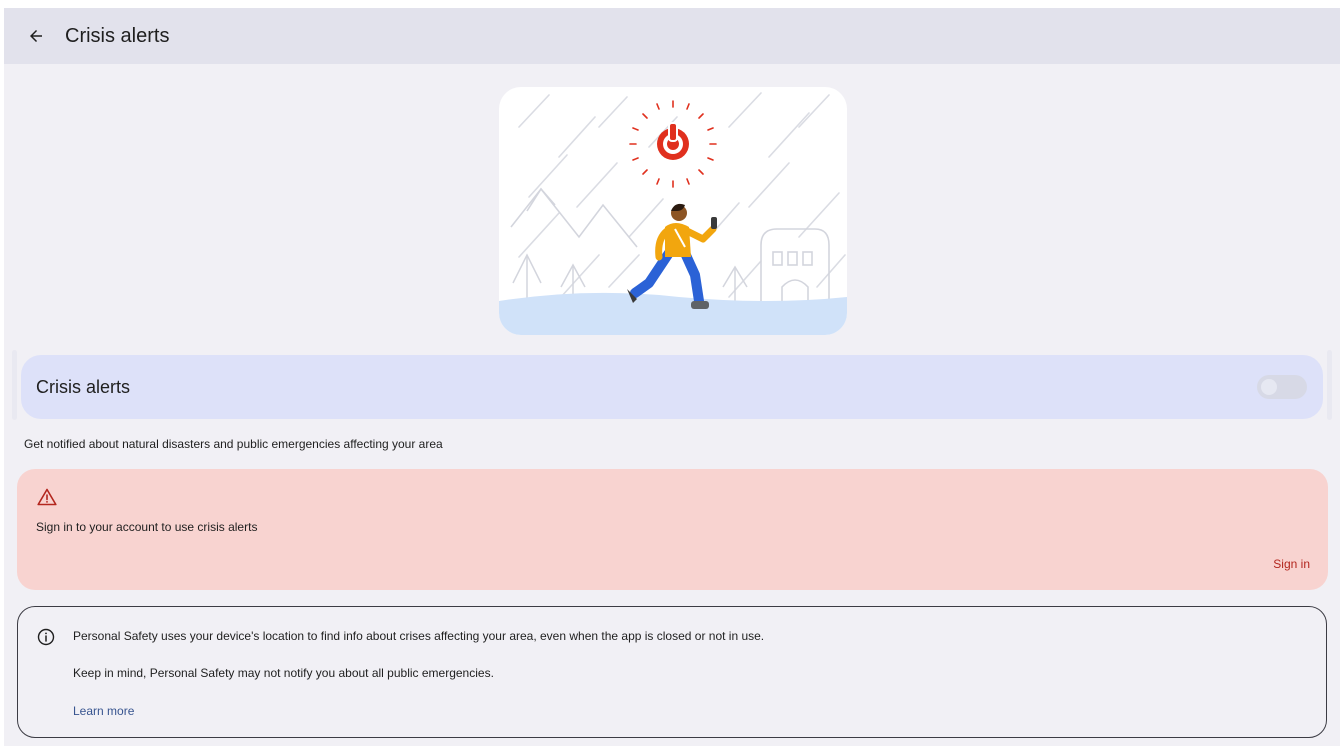 The image size is (1344, 746). What do you see at coordinates (1291, 564) in the screenshot?
I see `sign-in-button: Sign in` at bounding box center [1291, 564].